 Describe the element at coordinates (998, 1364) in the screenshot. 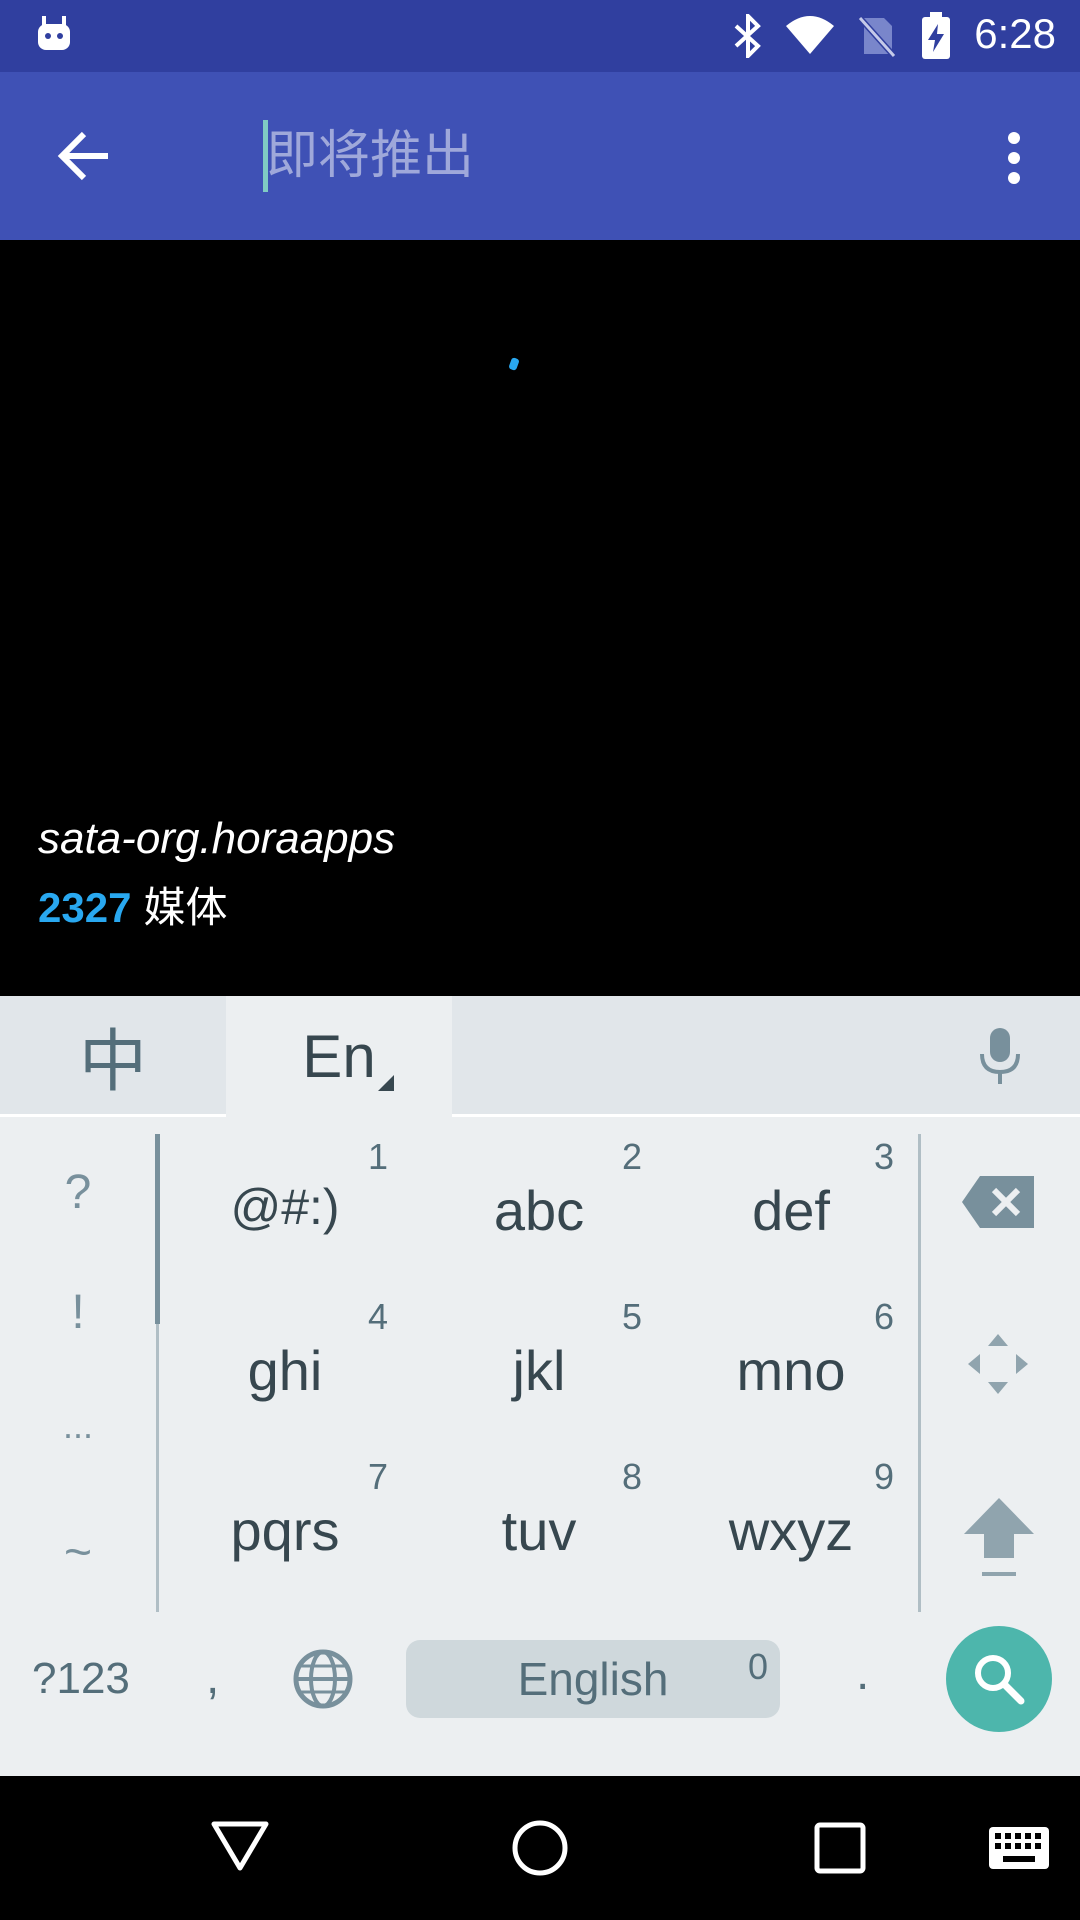

I see `cursor-move-icon` at that location.